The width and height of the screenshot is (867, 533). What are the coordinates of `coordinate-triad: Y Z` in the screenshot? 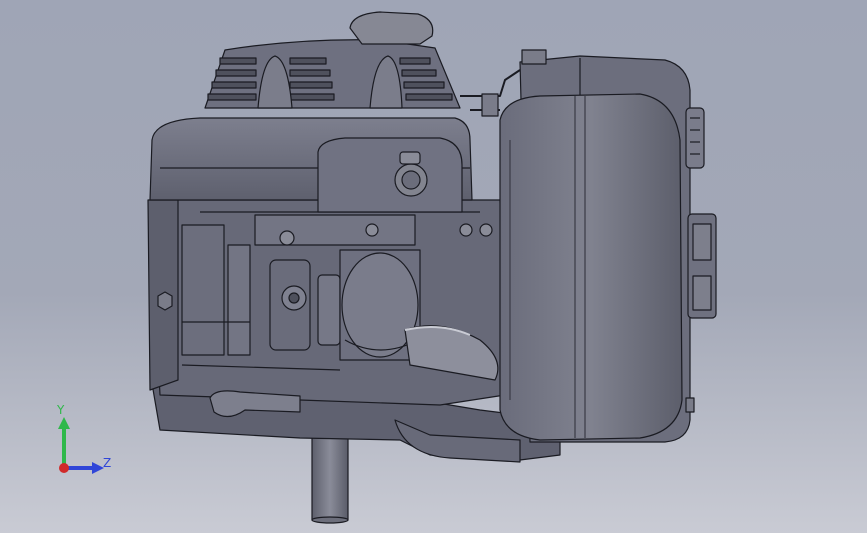 It's located at (80, 444).